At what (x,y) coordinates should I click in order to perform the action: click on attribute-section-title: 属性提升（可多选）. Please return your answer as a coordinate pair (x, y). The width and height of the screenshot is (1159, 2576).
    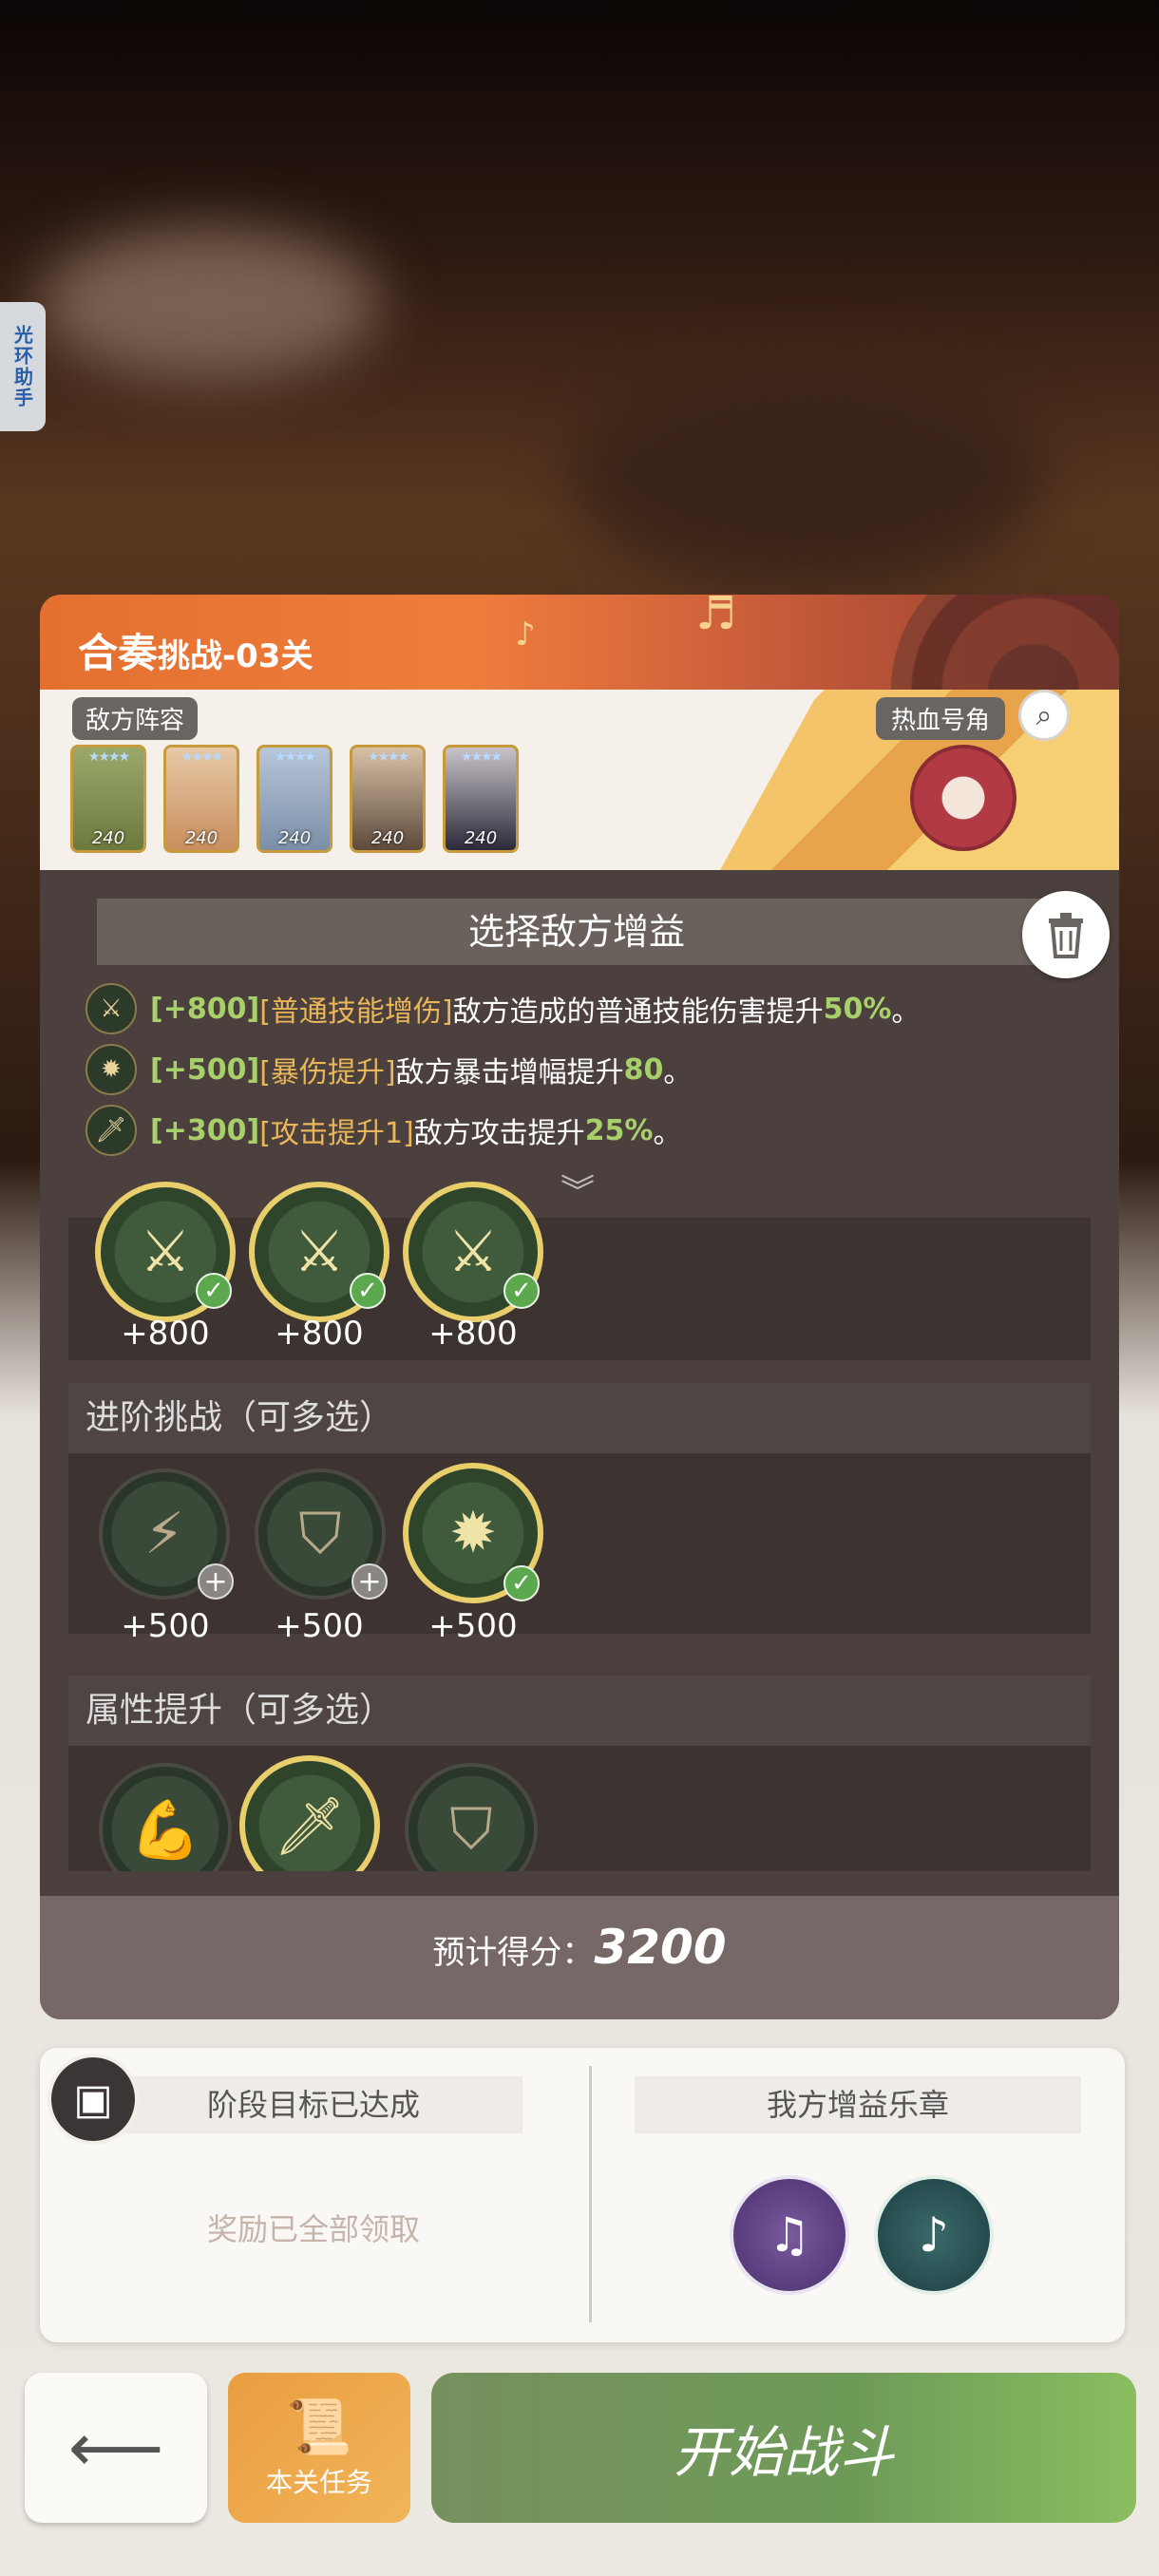
    Looking at the image, I should click on (579, 1711).